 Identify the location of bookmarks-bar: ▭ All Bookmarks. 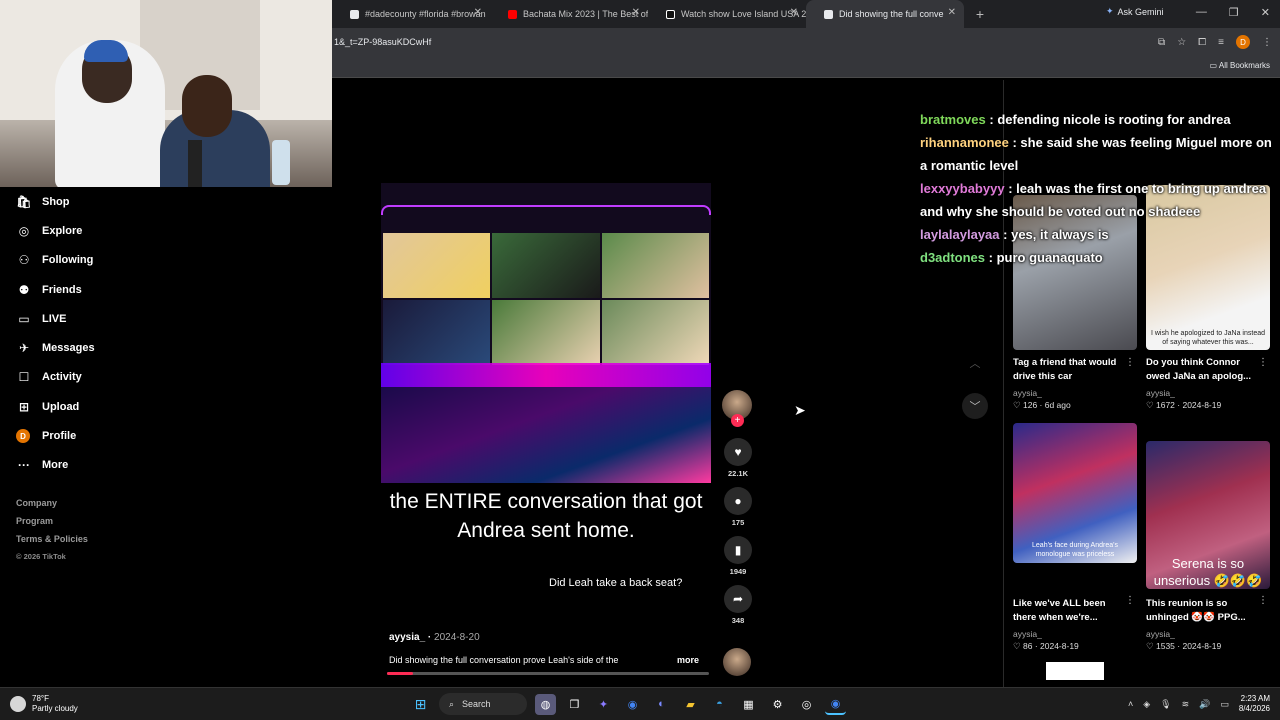
(806, 67).